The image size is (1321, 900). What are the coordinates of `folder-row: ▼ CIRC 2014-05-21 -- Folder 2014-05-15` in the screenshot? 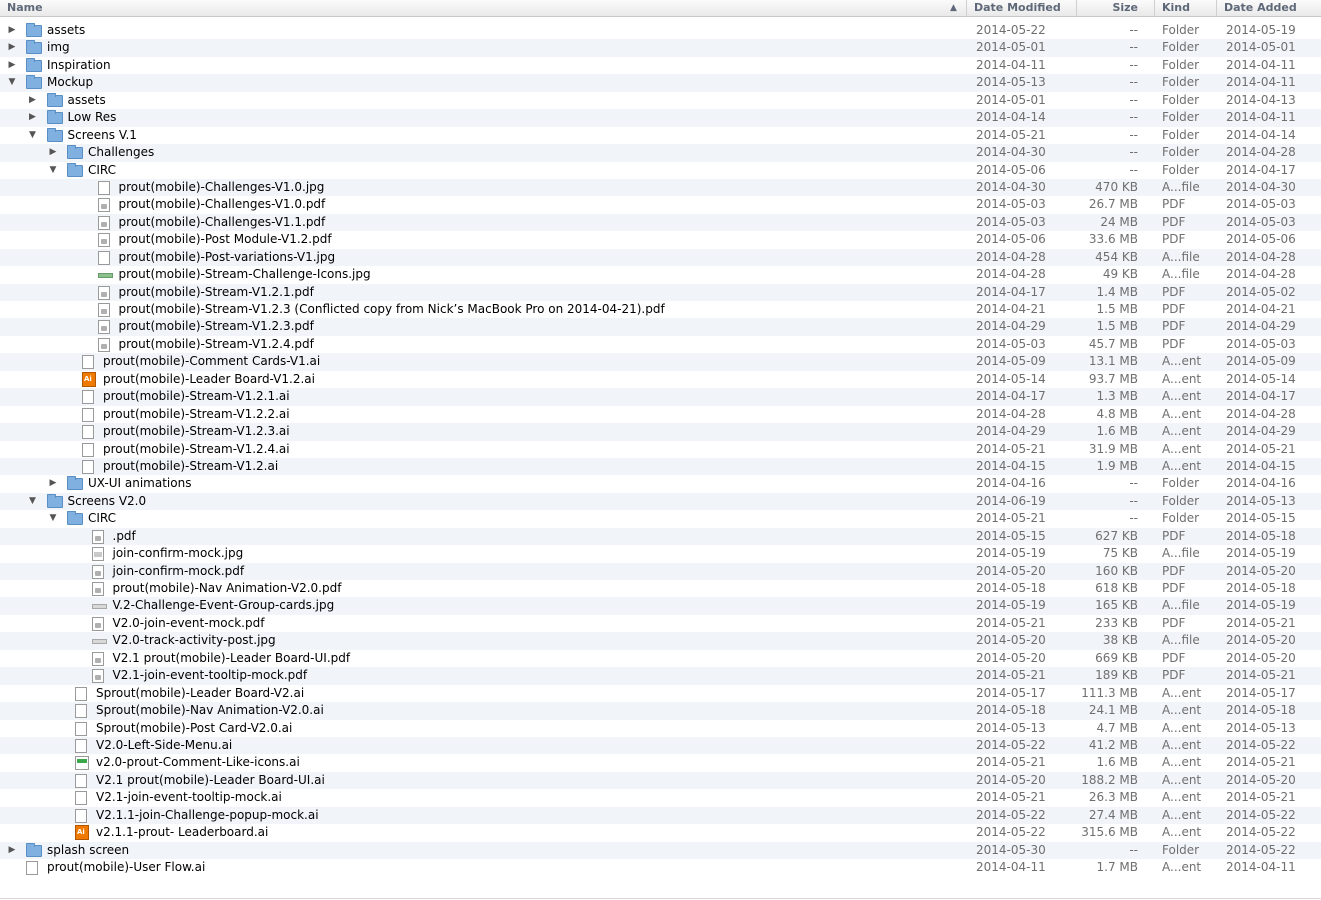 It's located at (660, 518).